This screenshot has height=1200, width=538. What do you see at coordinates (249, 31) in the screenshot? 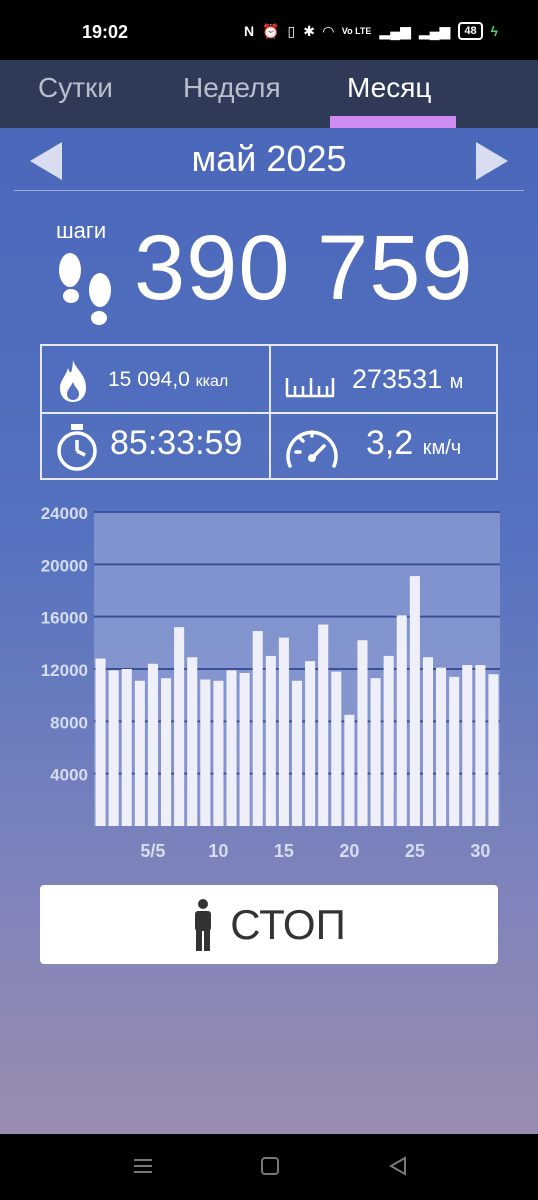
I see `nfc-icon: N` at bounding box center [249, 31].